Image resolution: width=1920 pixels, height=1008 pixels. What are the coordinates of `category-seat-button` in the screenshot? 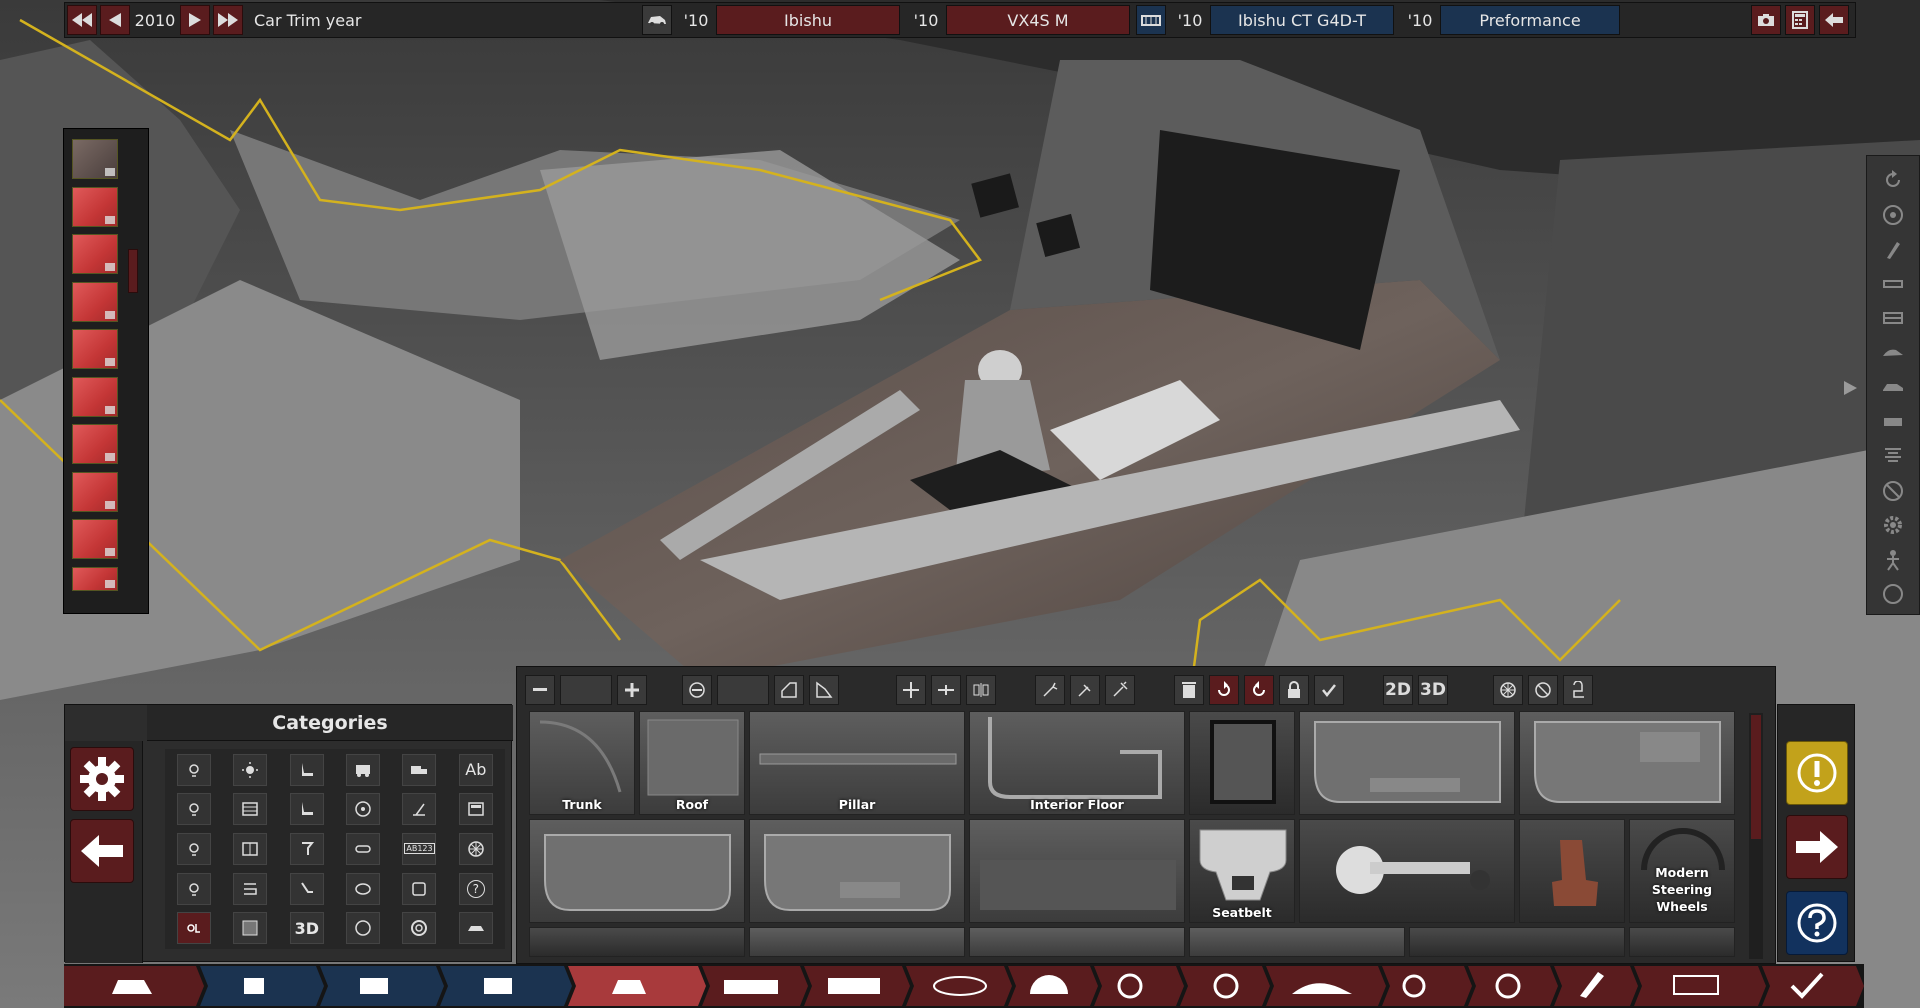 It's located at (306, 769).